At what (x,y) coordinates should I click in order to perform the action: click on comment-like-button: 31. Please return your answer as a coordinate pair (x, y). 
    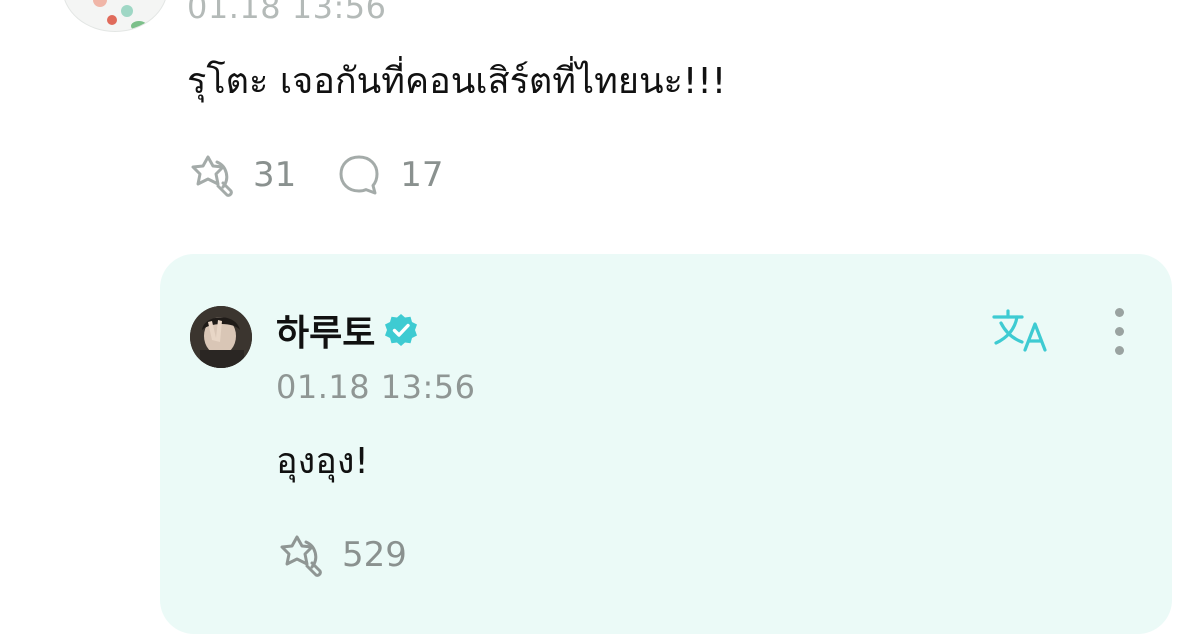
    Looking at the image, I should click on (241, 175).